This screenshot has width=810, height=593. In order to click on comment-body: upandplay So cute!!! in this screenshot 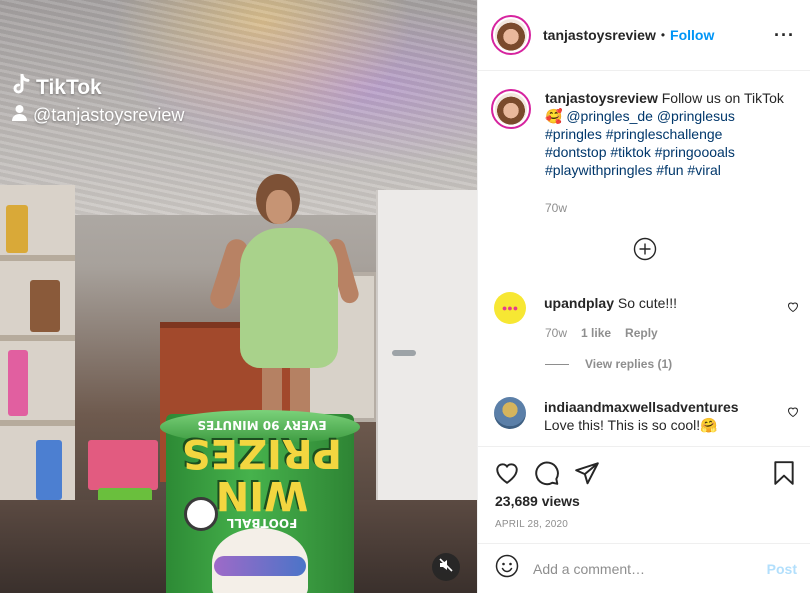, I will do `click(656, 309)`.